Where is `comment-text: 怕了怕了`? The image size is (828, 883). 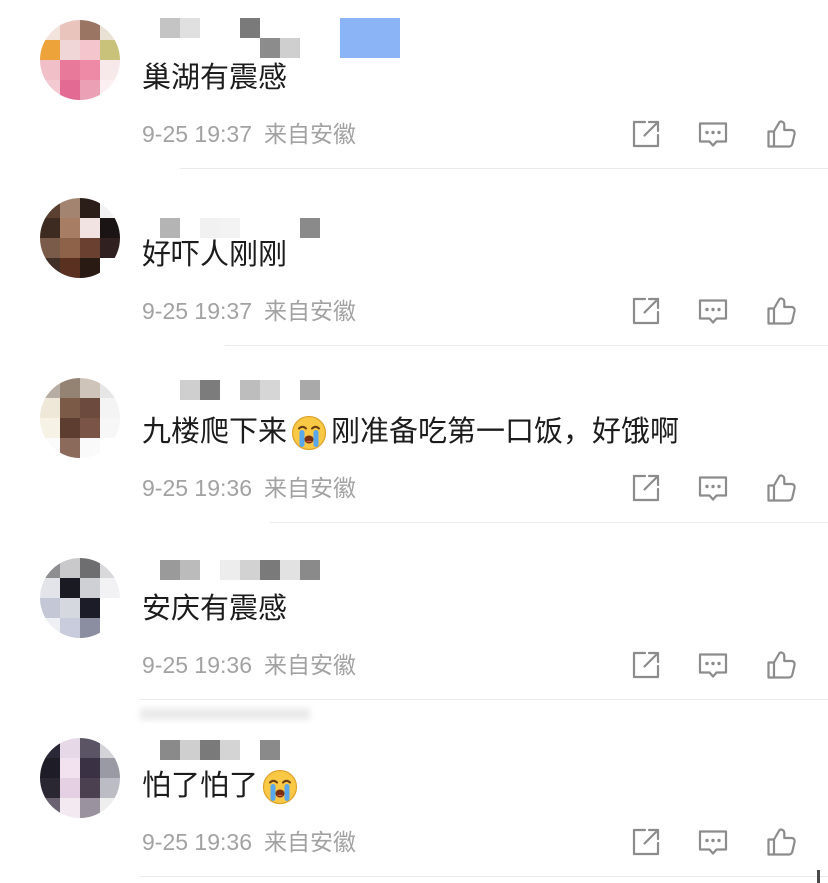 comment-text: 怕了怕了 is located at coordinates (222, 786).